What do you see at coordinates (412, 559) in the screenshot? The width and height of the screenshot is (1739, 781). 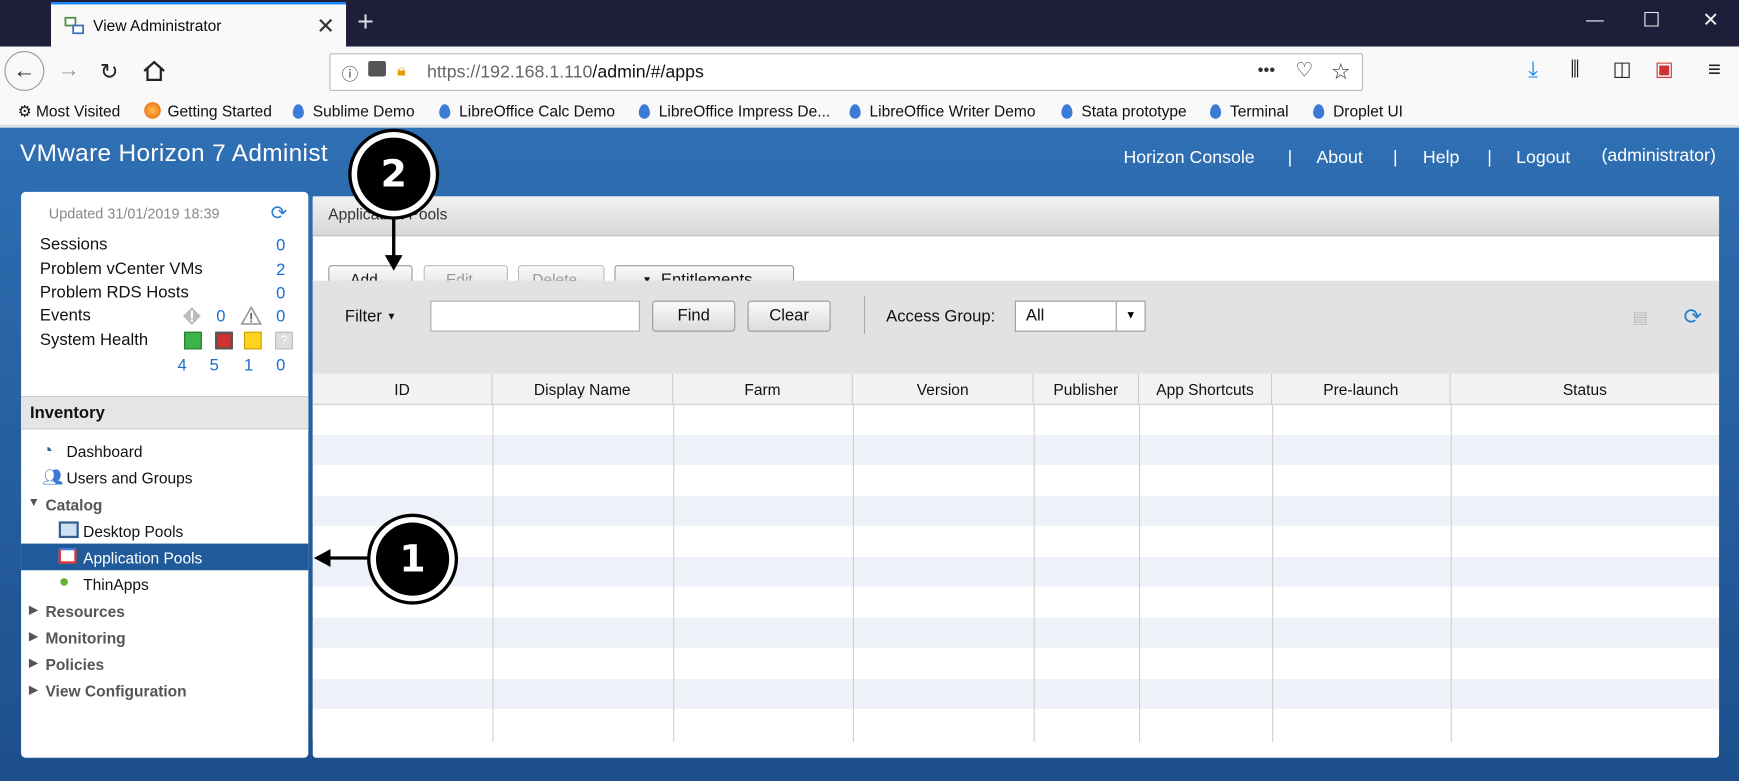 I see `callout-1: 1` at bounding box center [412, 559].